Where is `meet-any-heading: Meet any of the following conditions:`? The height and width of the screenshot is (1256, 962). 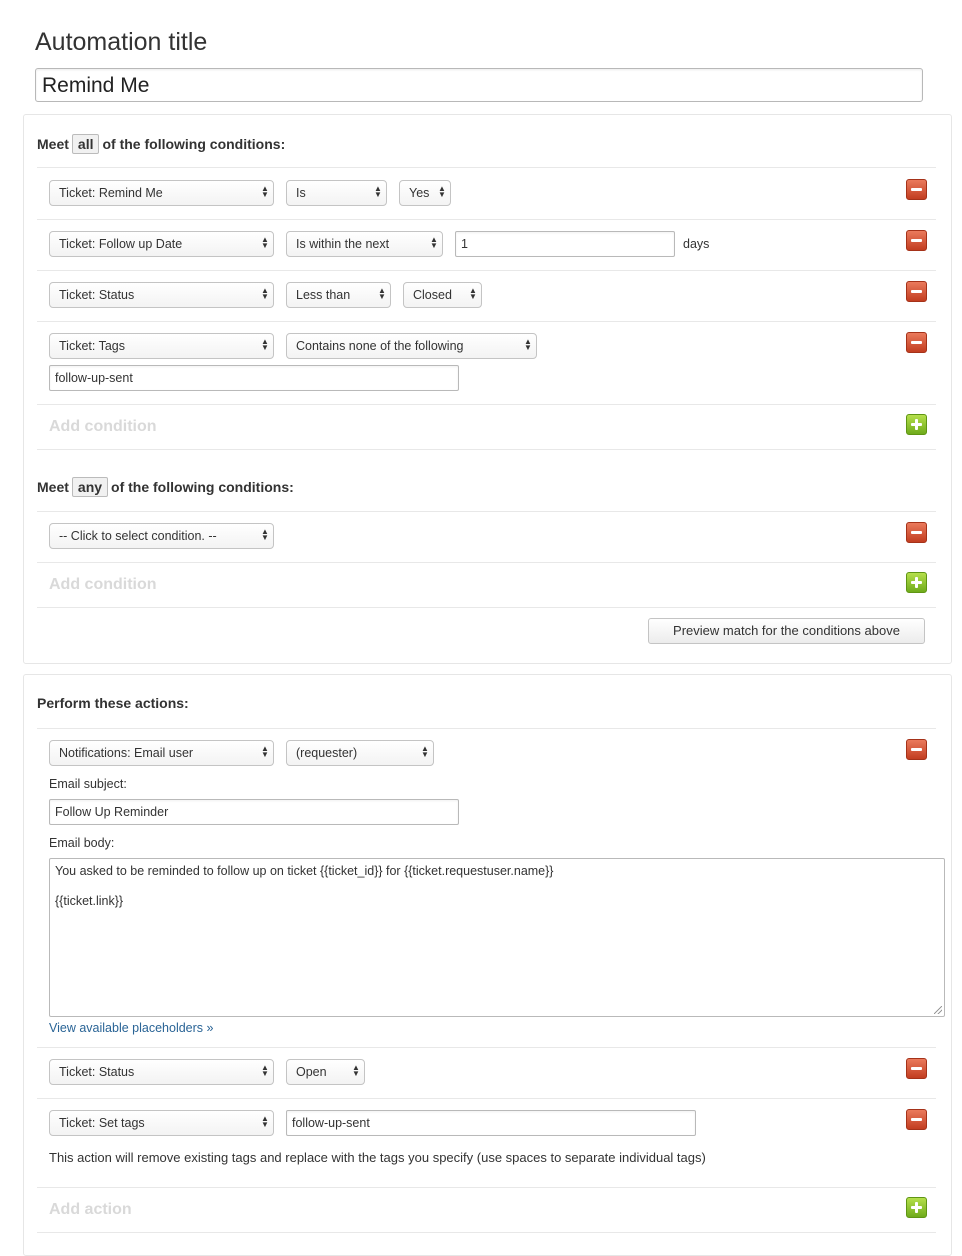
meet-any-heading: Meet any of the following conditions: is located at coordinates (165, 487).